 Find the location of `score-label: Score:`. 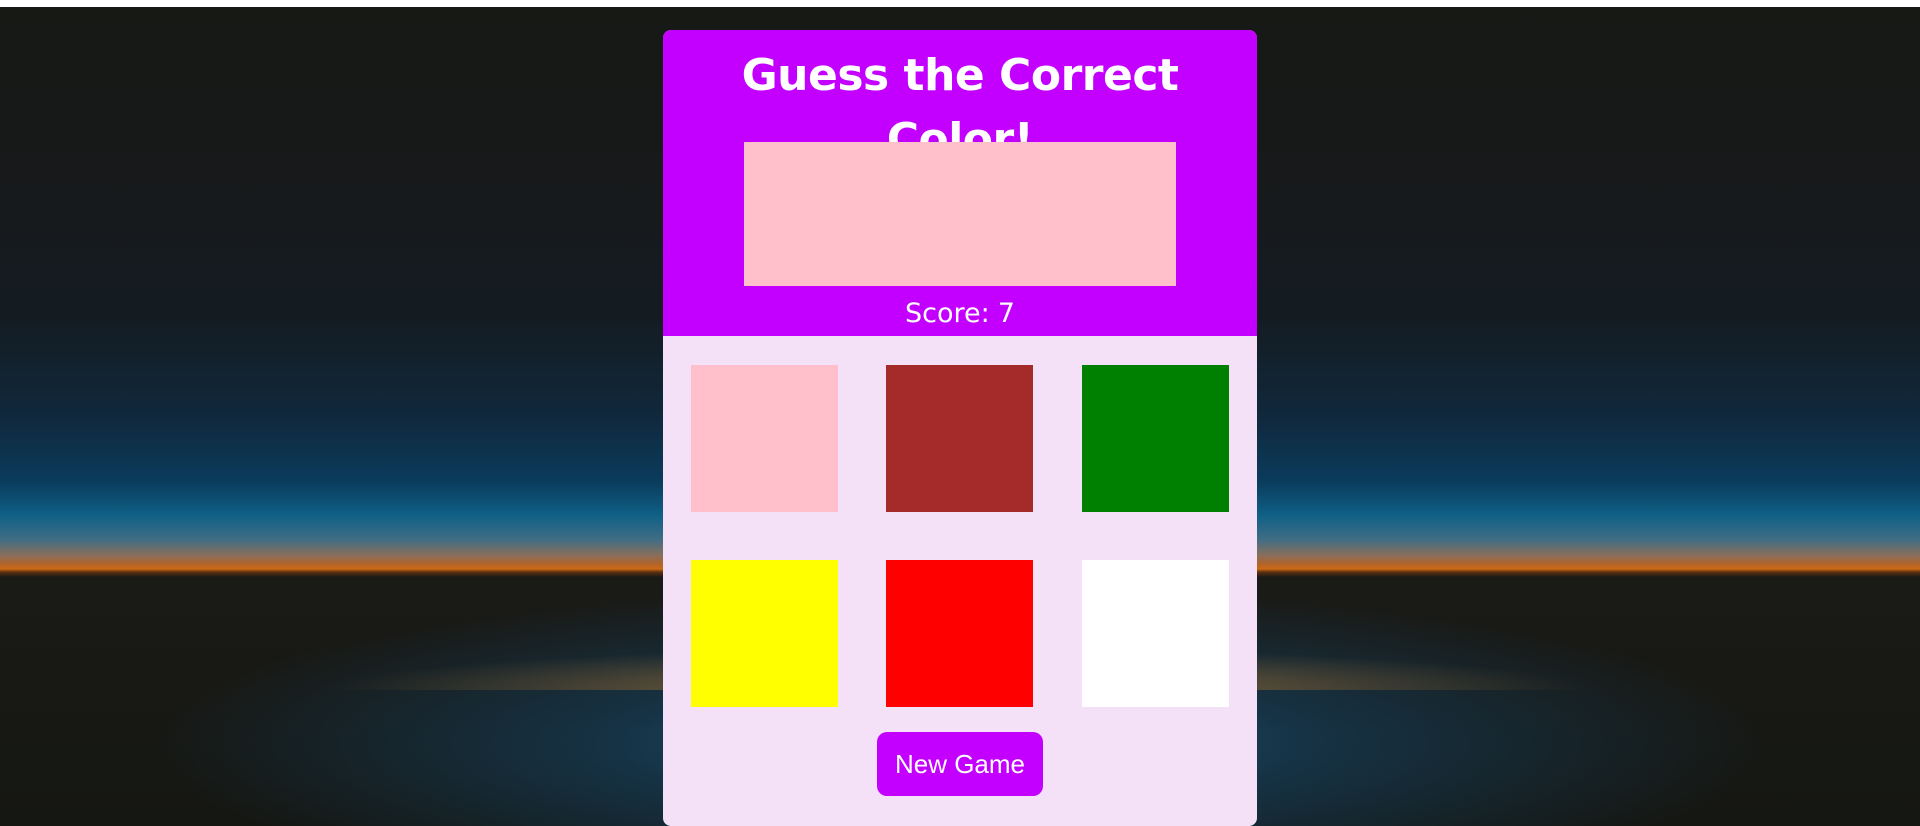

score-label: Score: is located at coordinates (947, 313).